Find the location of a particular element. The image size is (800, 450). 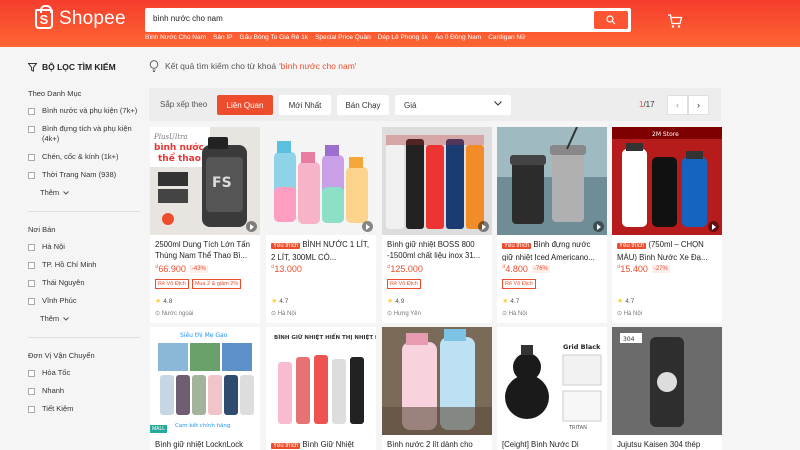

category-group-title: Theo Danh Mục is located at coordinates (55, 93).